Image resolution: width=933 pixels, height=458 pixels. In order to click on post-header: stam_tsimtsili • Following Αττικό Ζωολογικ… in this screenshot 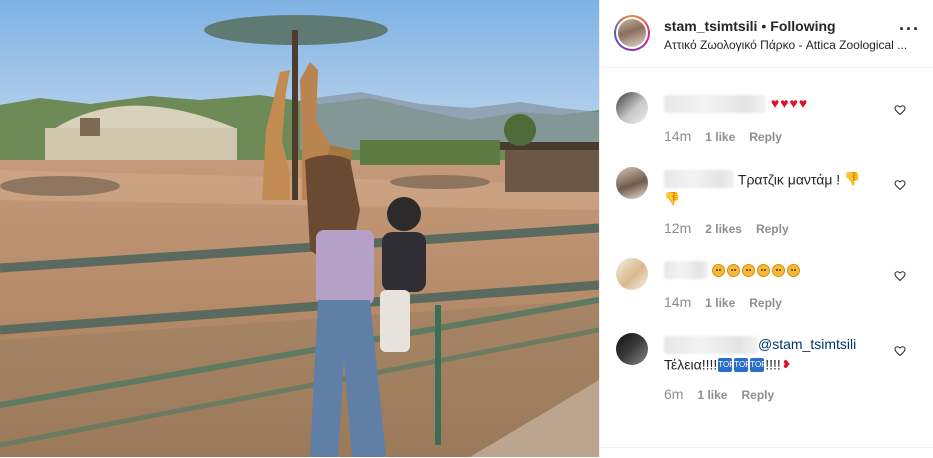, I will do `click(766, 34)`.